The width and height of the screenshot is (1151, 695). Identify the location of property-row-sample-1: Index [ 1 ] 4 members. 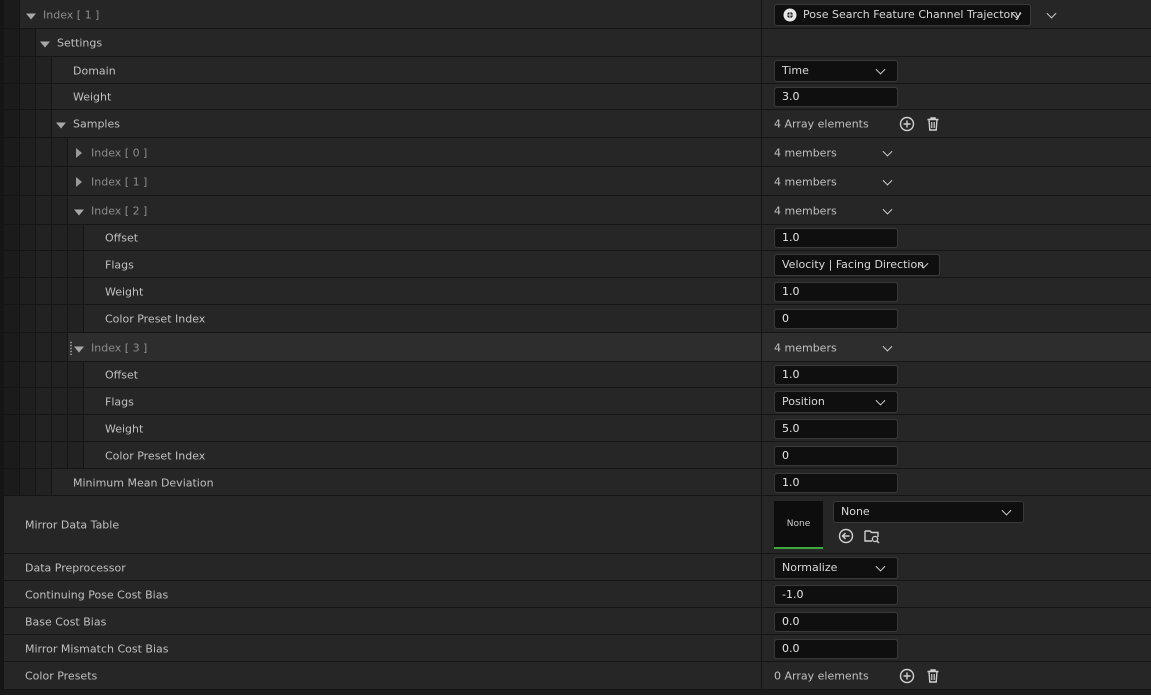
(575, 181).